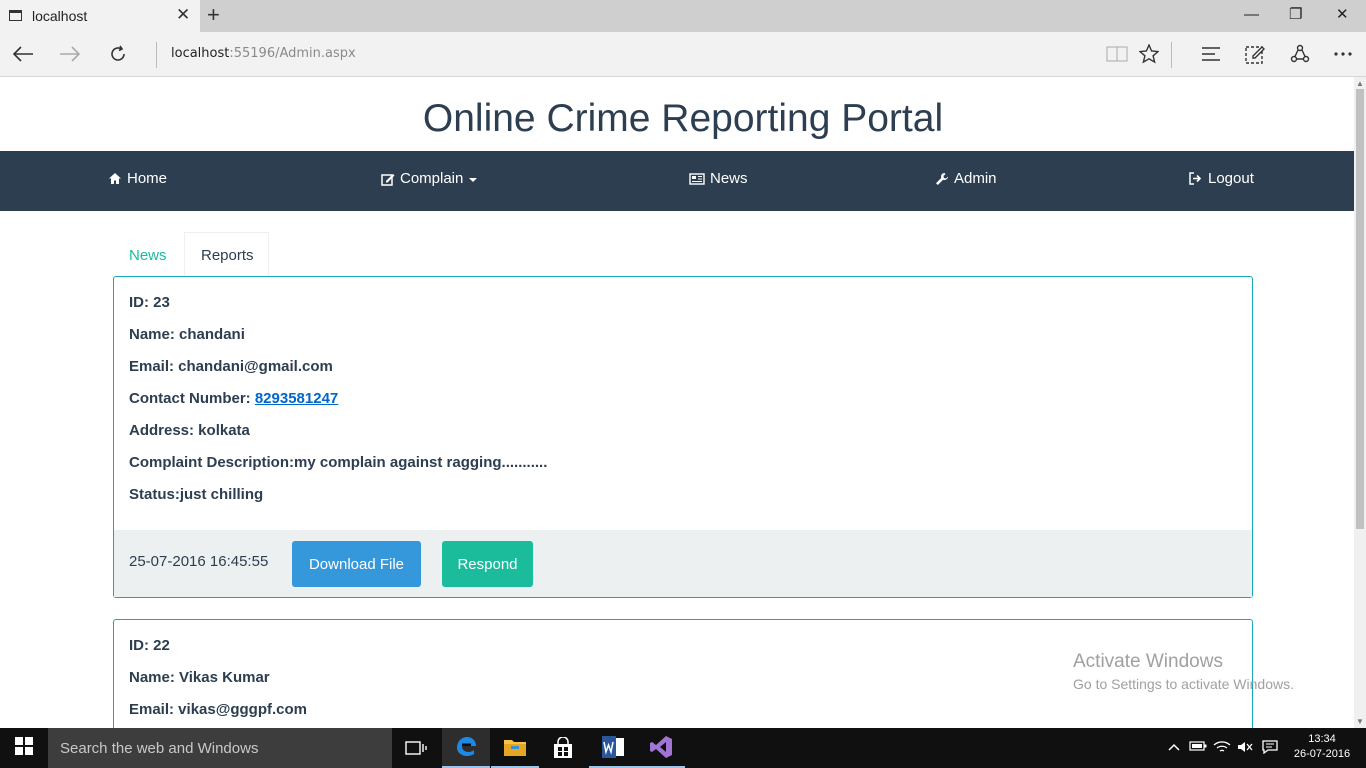 The image size is (1366, 768). What do you see at coordinates (697, 178) in the screenshot?
I see `newspaper-icon` at bounding box center [697, 178].